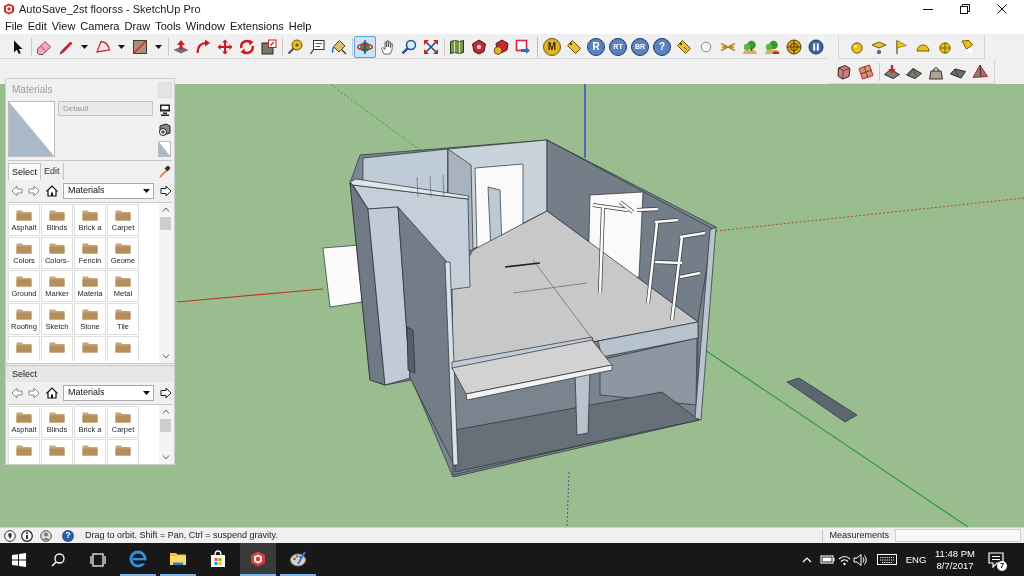 The width and height of the screenshot is (1024, 576). I want to click on grid-icon, so click(866, 71).